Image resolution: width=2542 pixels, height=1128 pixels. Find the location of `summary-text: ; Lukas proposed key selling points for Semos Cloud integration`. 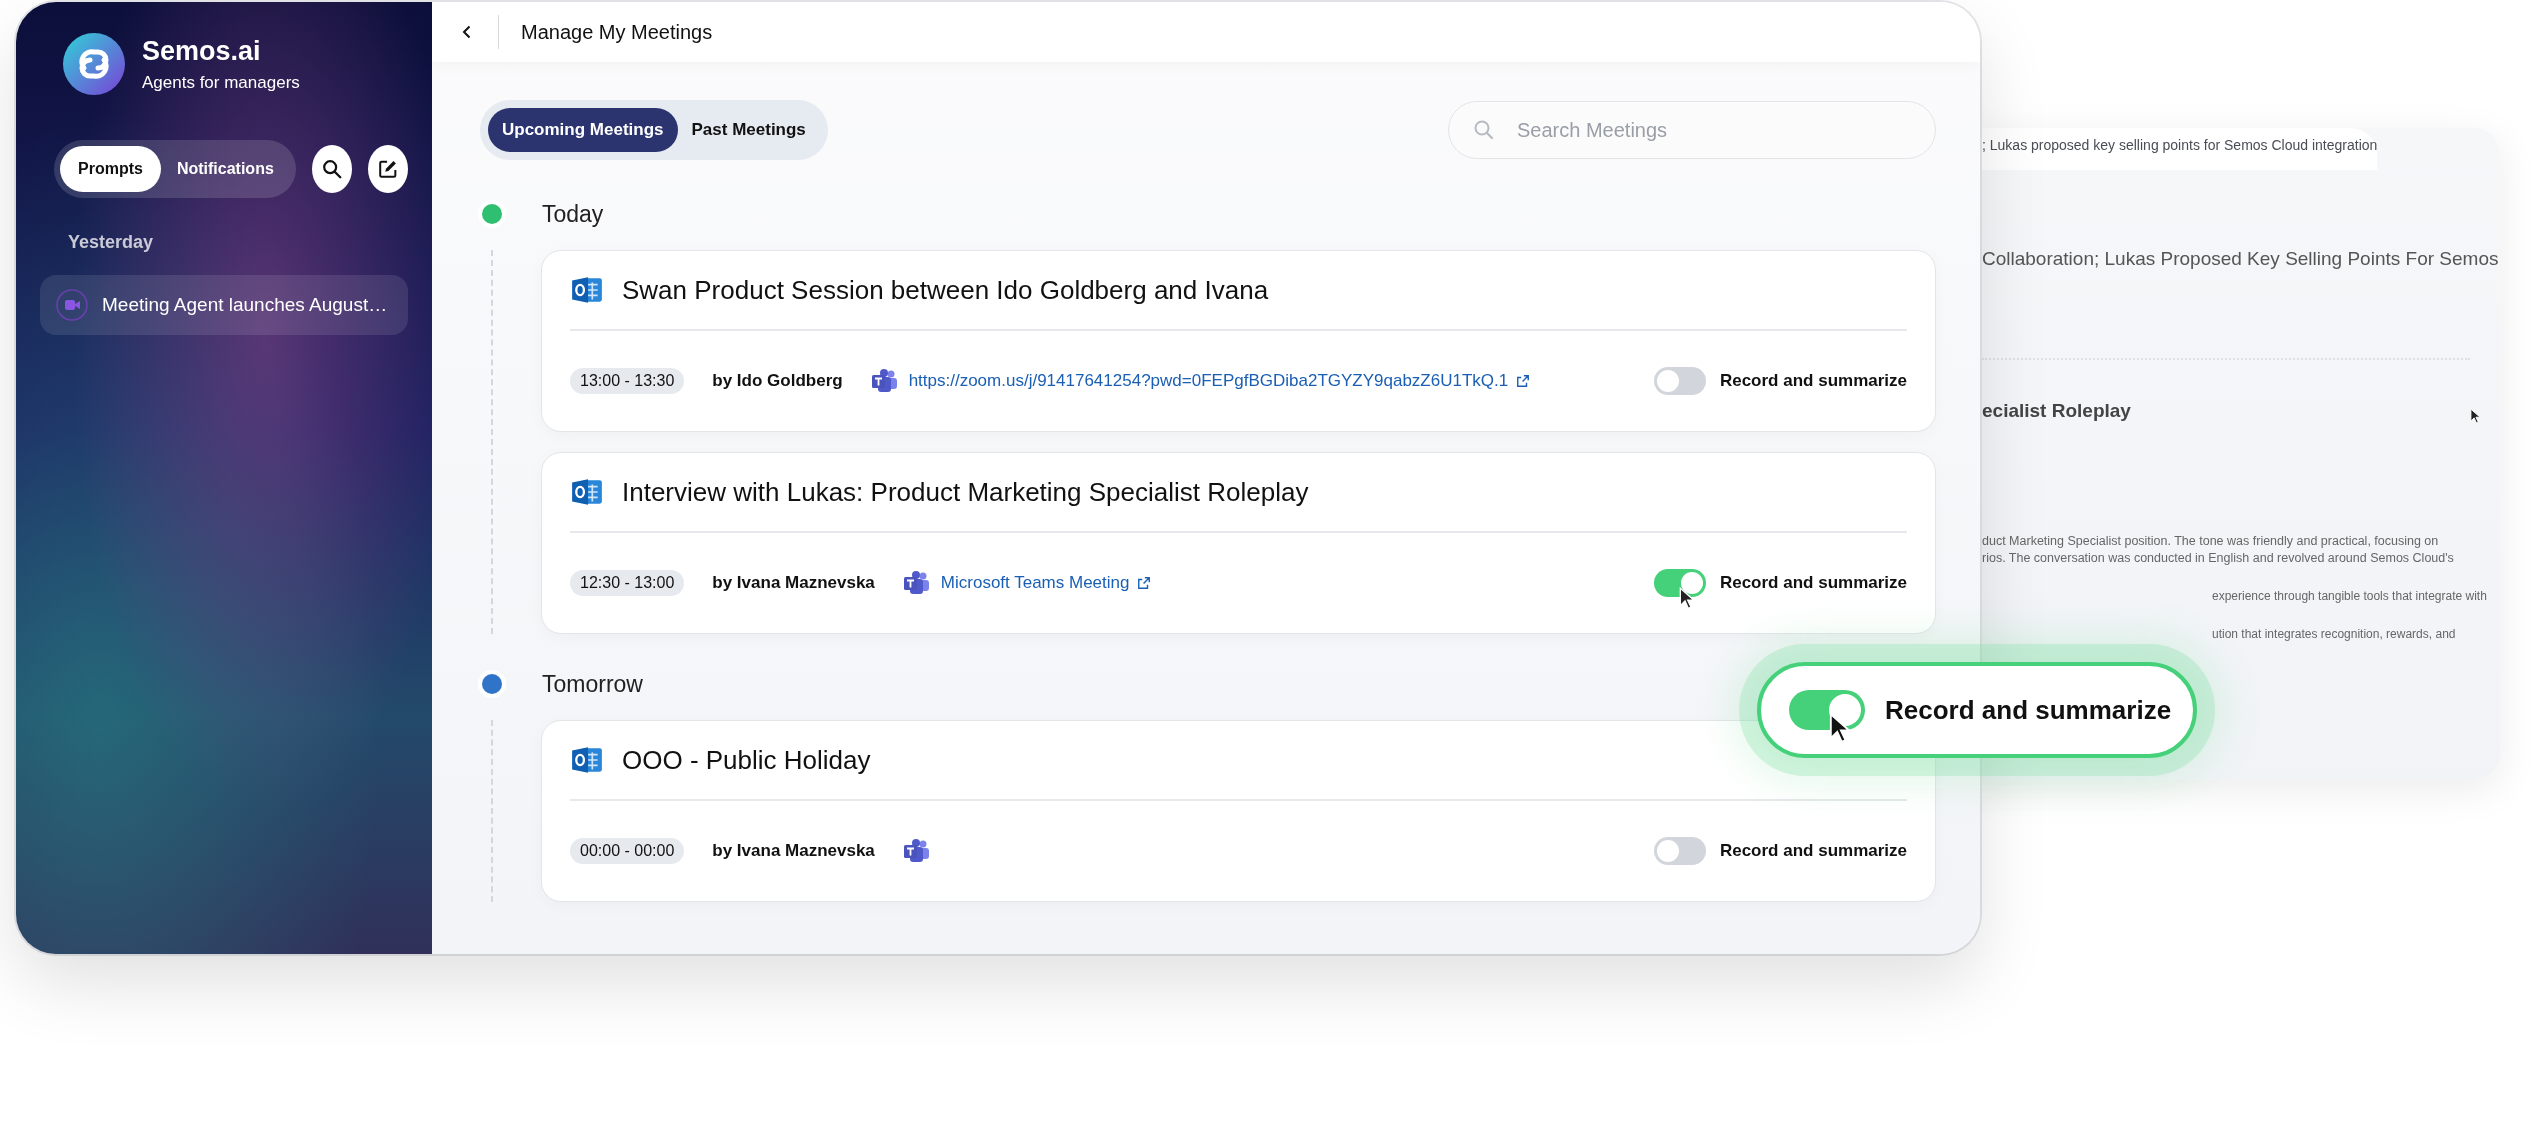

summary-text: ; Lukas proposed key selling points for Semos Cloud integration is located at coordinates (2179, 149).